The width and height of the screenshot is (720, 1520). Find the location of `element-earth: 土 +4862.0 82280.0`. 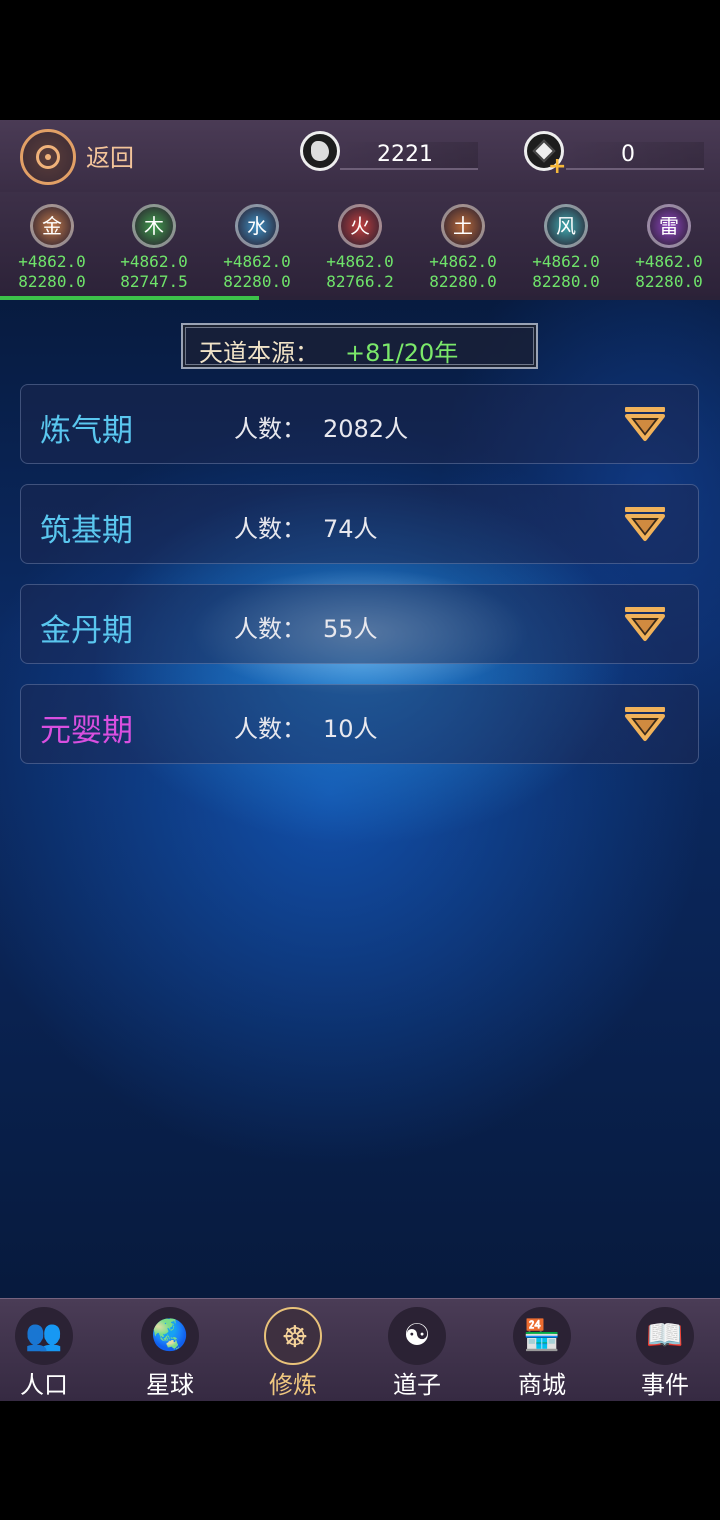

element-earth: 土 +4862.0 82280.0 is located at coordinates (463, 245).